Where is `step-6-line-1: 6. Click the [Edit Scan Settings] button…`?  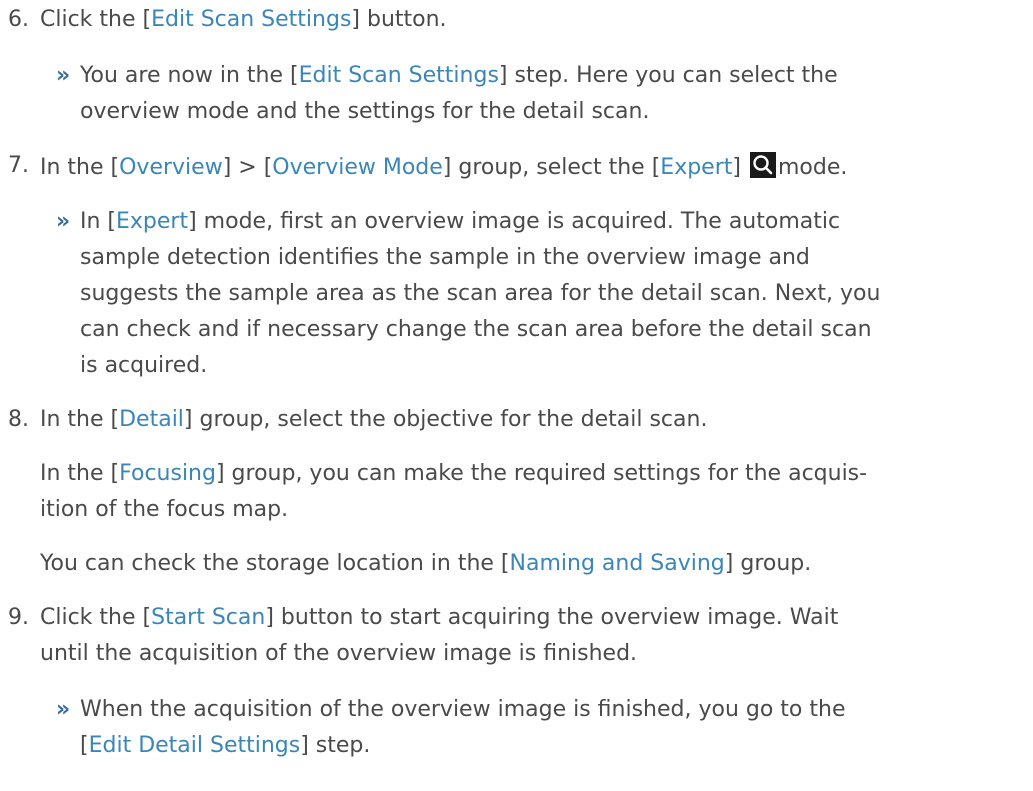 step-6-line-1: 6. Click the [Edit Scan Settings] button… is located at coordinates (516, 21).